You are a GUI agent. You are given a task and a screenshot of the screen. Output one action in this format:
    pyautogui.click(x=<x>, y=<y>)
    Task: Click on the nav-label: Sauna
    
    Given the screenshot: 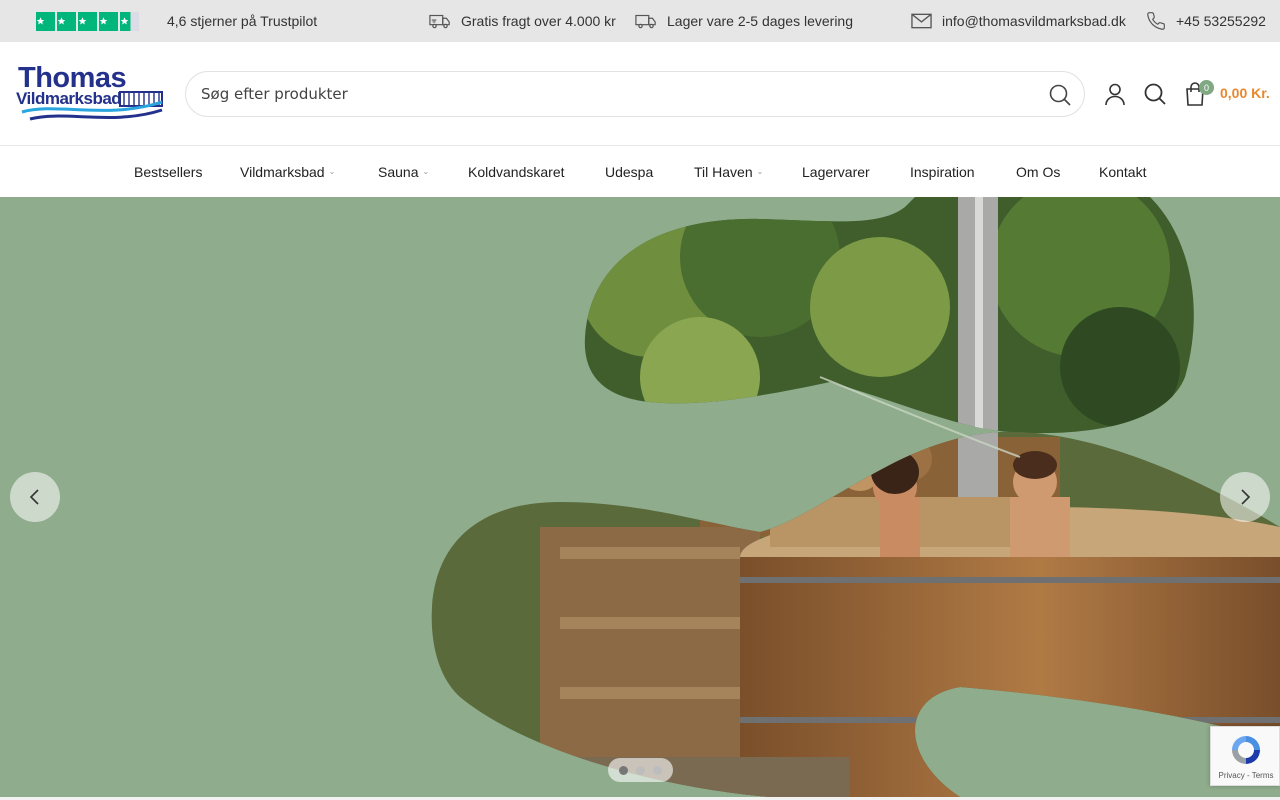 What is the action you would take?
    pyautogui.click(x=398, y=171)
    